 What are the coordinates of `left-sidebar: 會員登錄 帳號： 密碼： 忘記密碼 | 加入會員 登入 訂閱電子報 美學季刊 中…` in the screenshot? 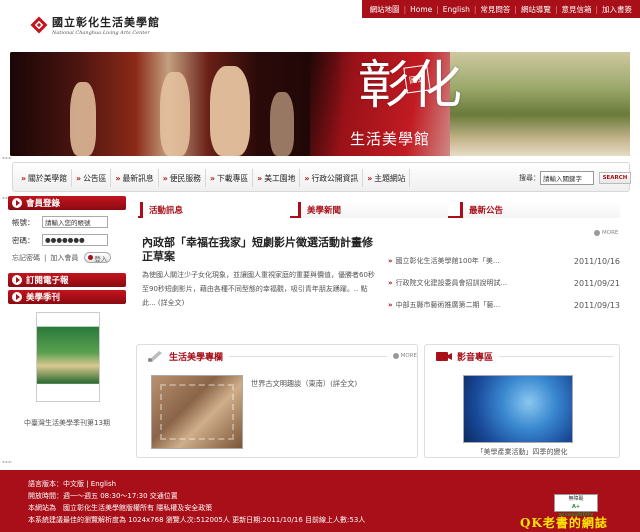 It's located at (67, 326).